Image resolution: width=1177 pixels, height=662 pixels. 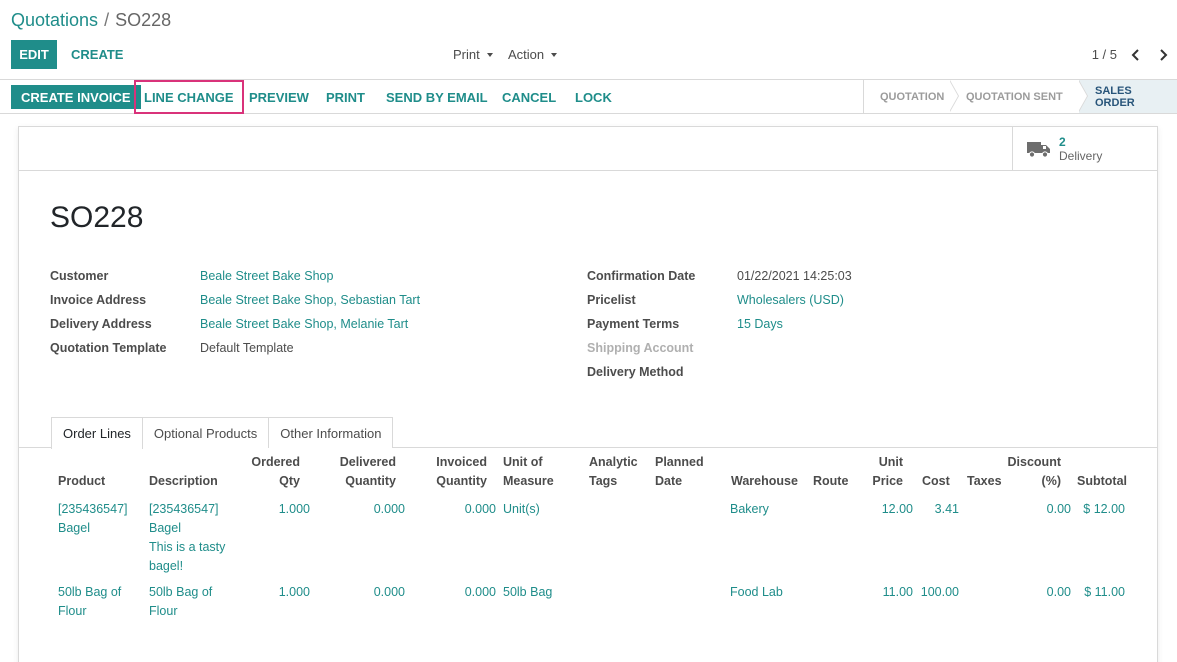 What do you see at coordinates (275, 472) in the screenshot?
I see `col-ordered-qty: Ordered Qty` at bounding box center [275, 472].